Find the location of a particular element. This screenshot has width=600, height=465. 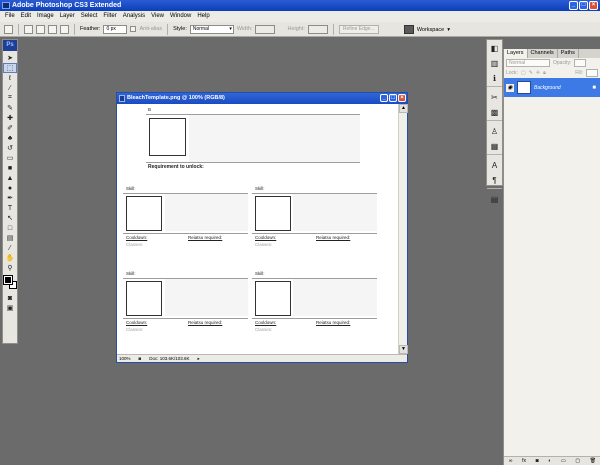

dodge-tool-icon: ● is located at coordinates (10, 188).